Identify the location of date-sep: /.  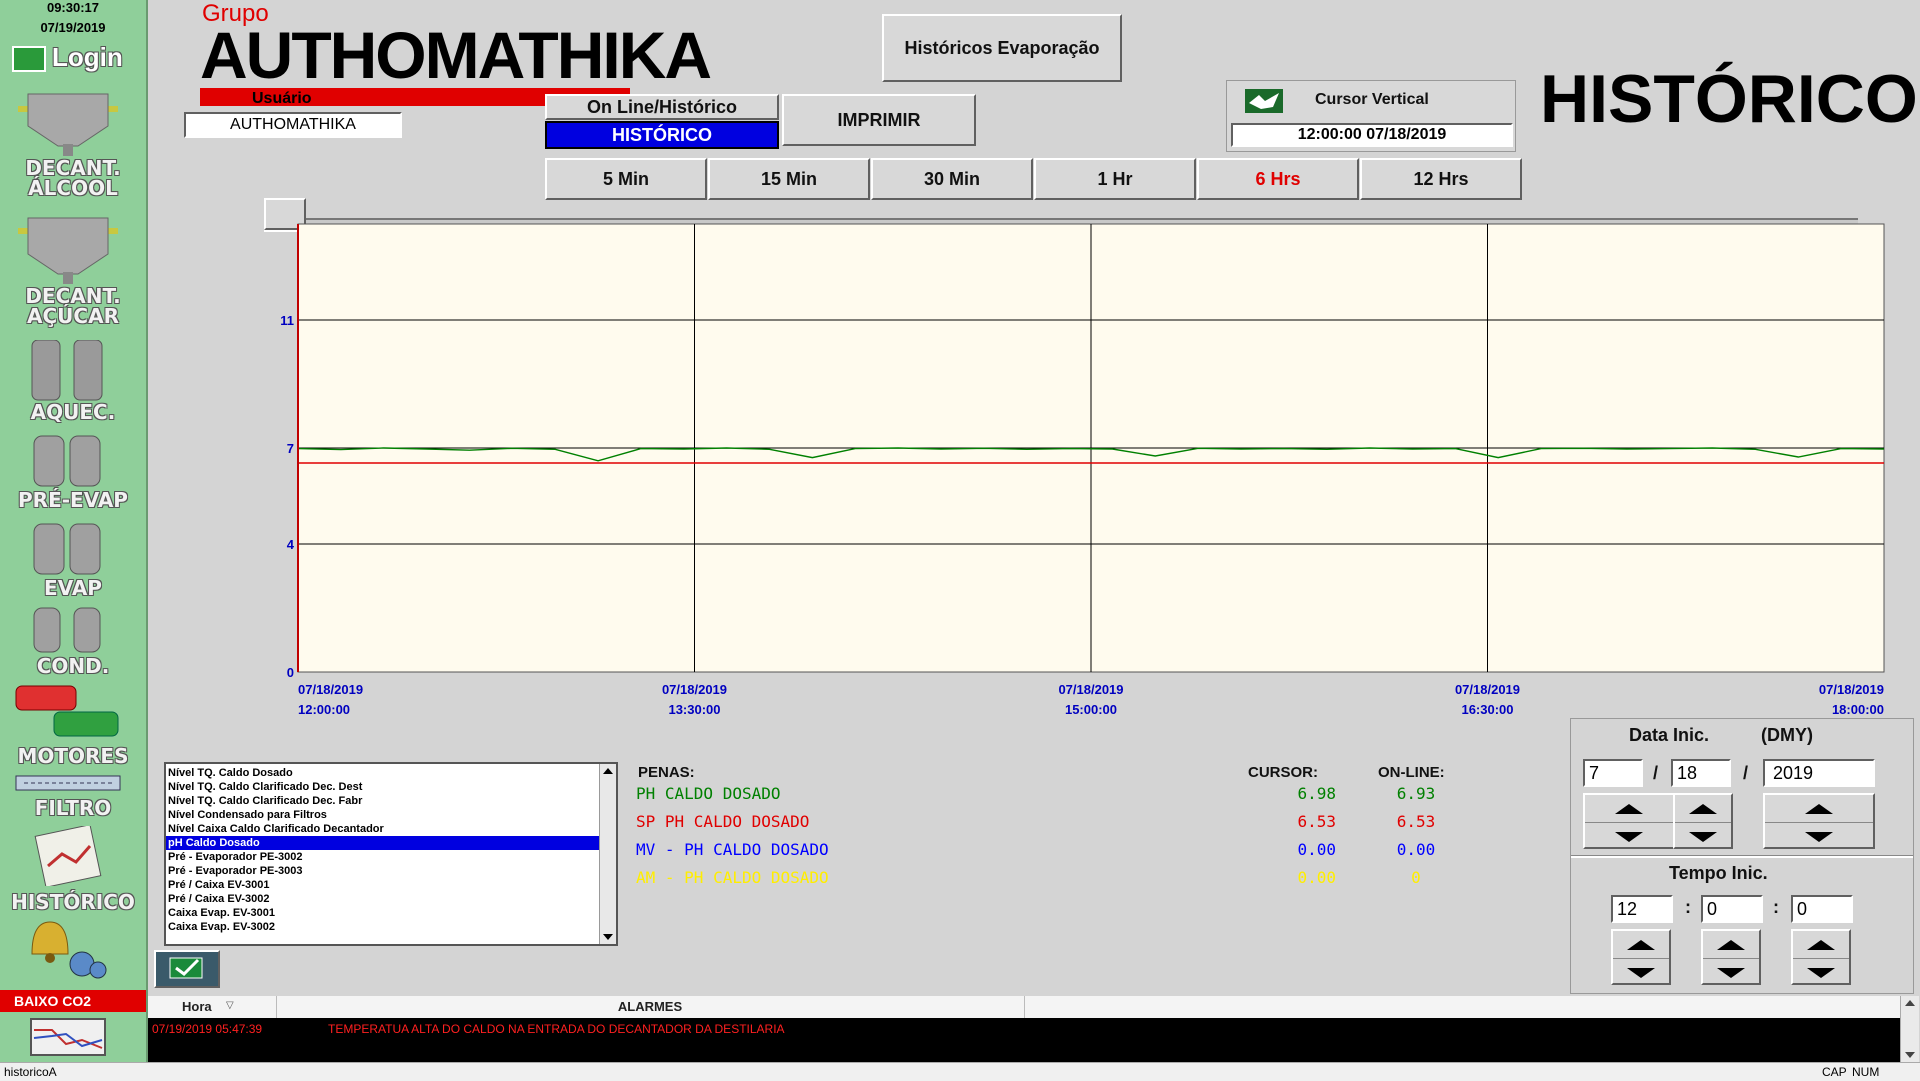
(1746, 773).